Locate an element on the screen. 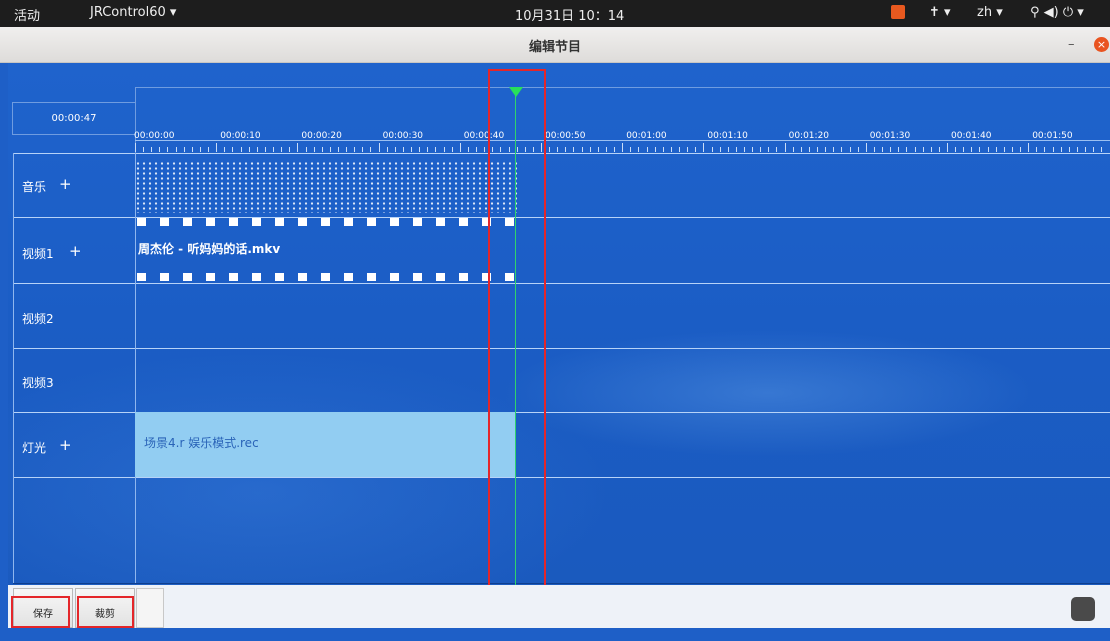 Image resolution: width=1110 pixels, height=641 pixels. bottom-toolbar: 保存 裁剪 is located at coordinates (559, 606).